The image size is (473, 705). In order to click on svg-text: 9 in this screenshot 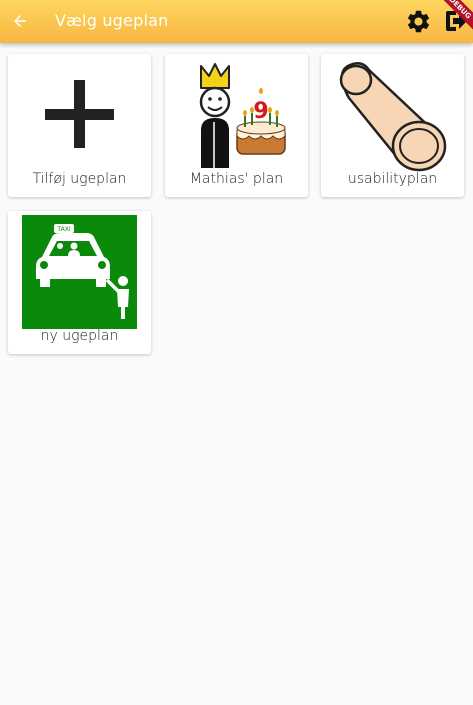, I will do `click(260, 111)`.